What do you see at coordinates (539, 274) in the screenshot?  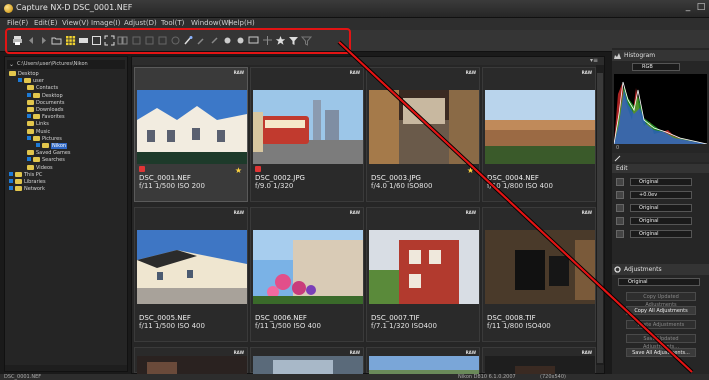 I see `thumbnail: RAW DSC_0008.TIF f/11 1/800 ISO400` at bounding box center [539, 274].